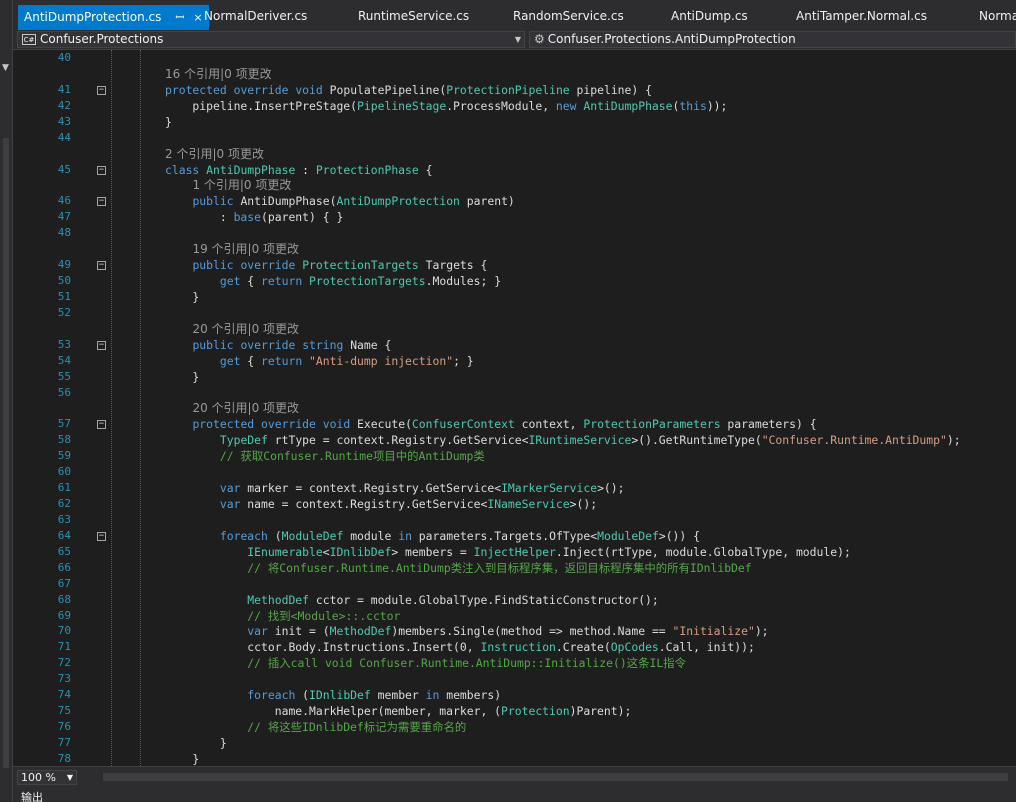 The height and width of the screenshot is (802, 1016). I want to click on line-number: 69, so click(64, 615).